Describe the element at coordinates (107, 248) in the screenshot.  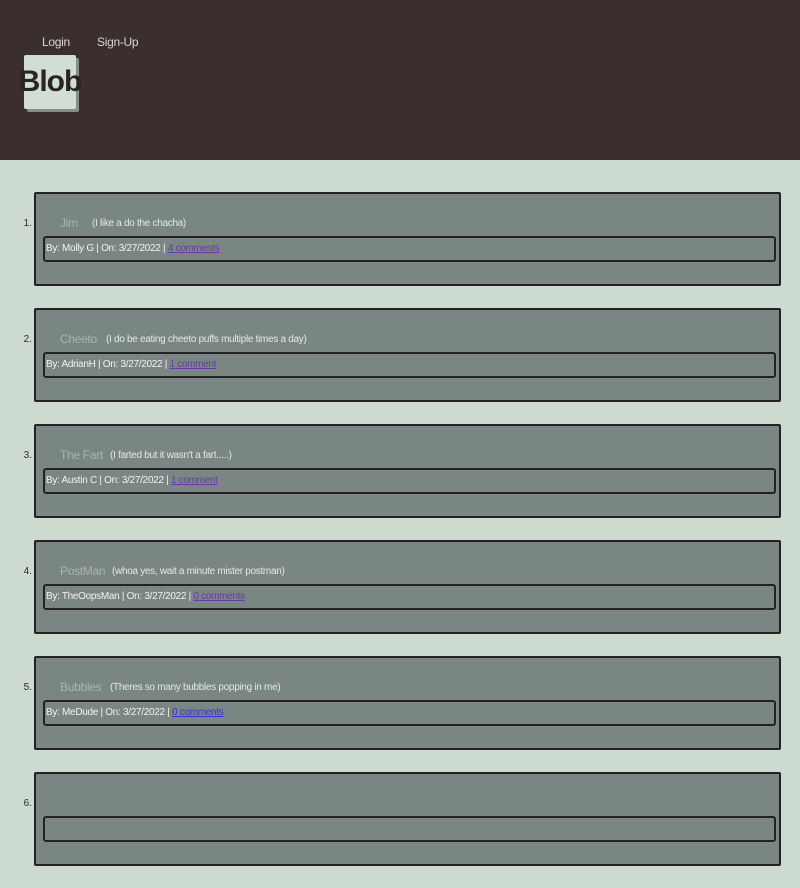
I see `post-meta-text: By: Molly G | On: 3/27/2022 |` at that location.